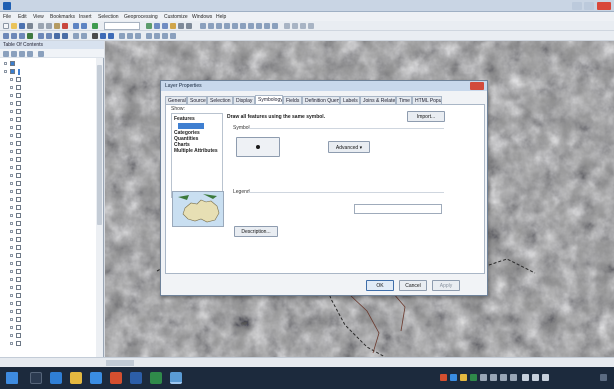  I want to click on list-by-source-icon, so click(14, 54).